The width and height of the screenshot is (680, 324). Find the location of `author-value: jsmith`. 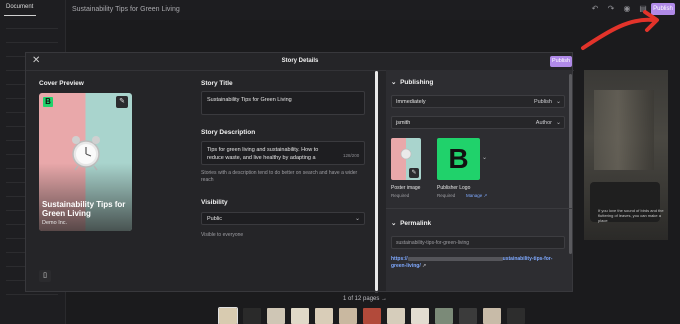

author-value: jsmith is located at coordinates (403, 123).